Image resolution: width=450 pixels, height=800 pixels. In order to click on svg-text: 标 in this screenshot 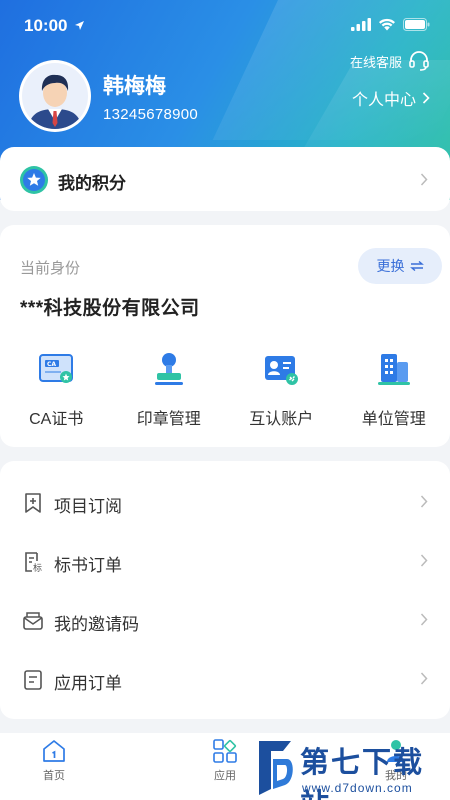, I will do `click(37, 567)`.